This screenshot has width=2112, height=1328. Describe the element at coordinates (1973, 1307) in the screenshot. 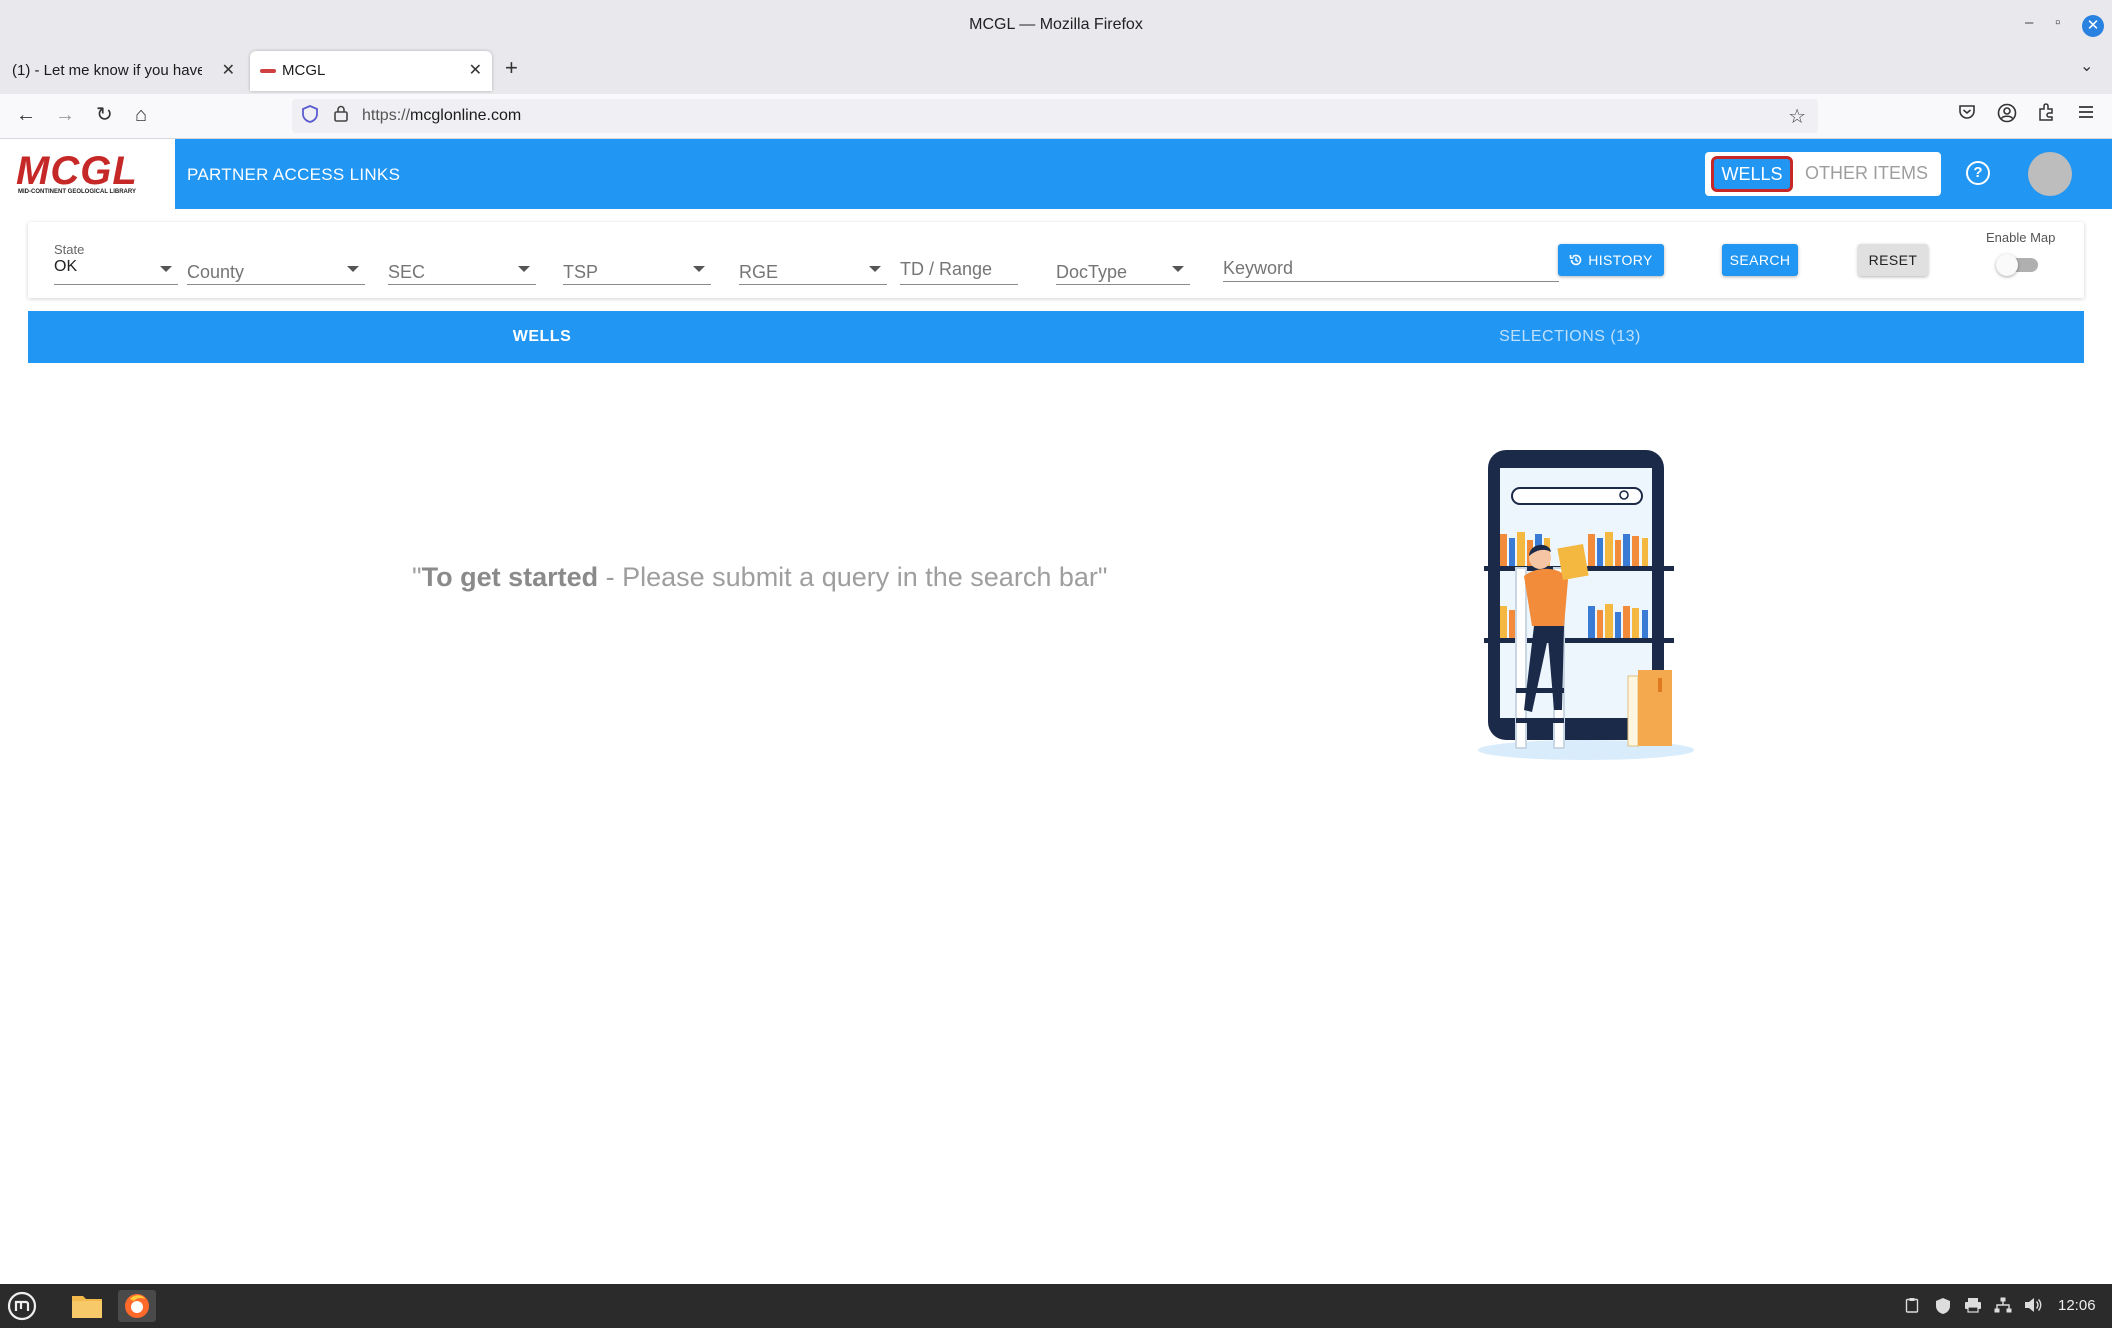

I see `printer-icon` at that location.